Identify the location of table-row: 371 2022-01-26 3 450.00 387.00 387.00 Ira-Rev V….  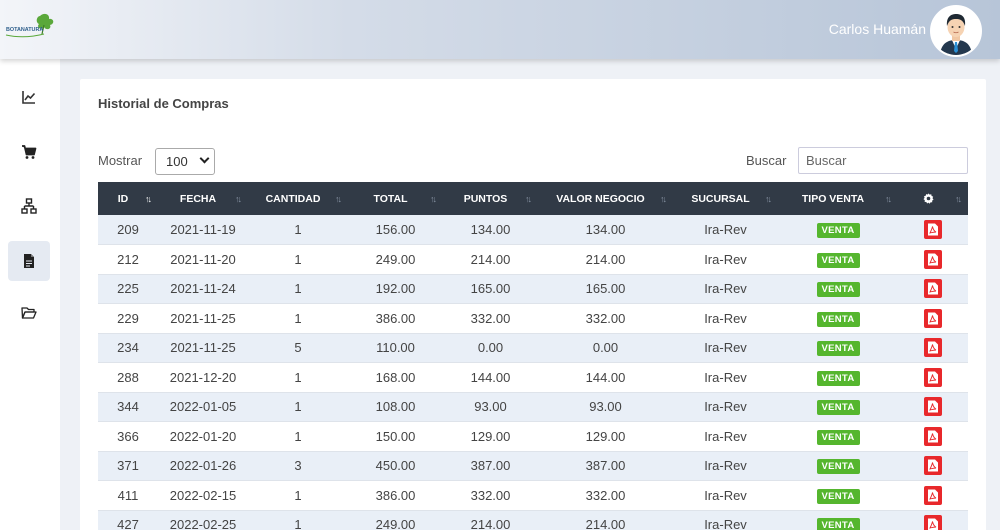
(533, 466).